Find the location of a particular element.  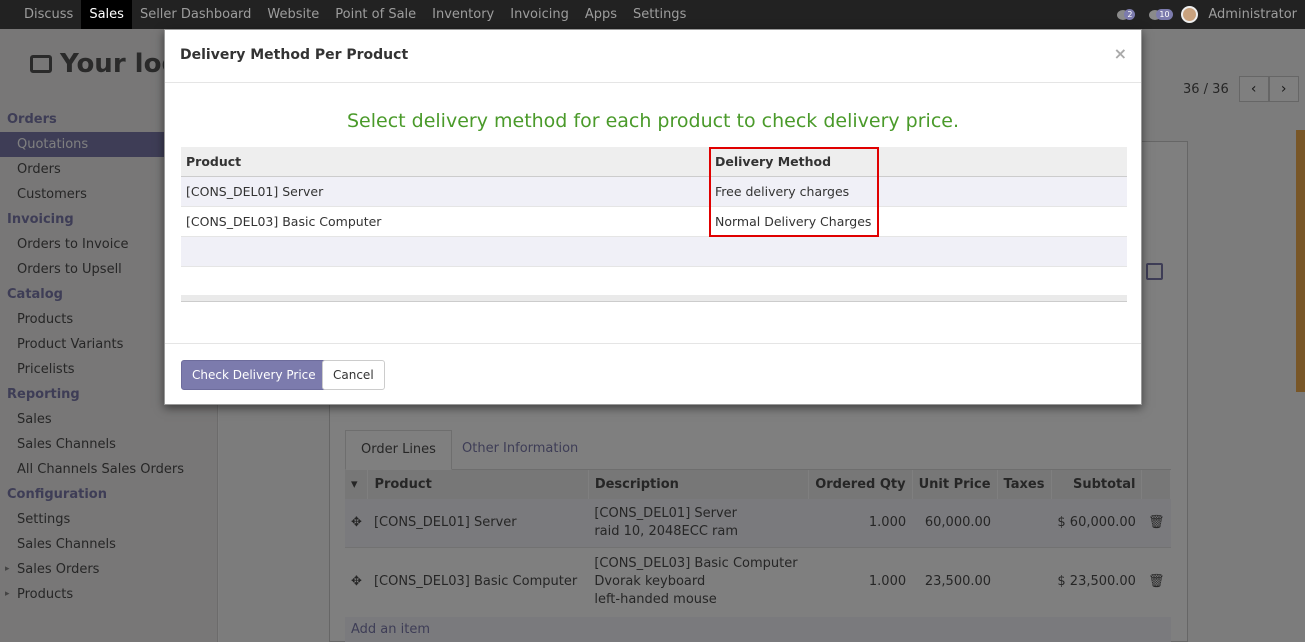

menu-settings: Settings is located at coordinates (659, 14).